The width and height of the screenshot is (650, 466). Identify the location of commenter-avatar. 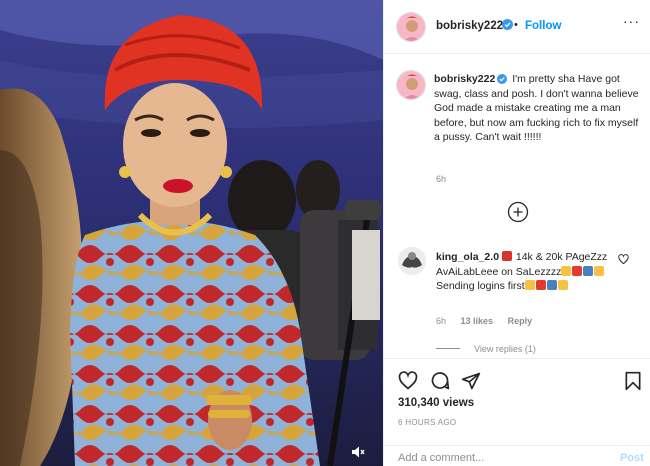
(412, 261).